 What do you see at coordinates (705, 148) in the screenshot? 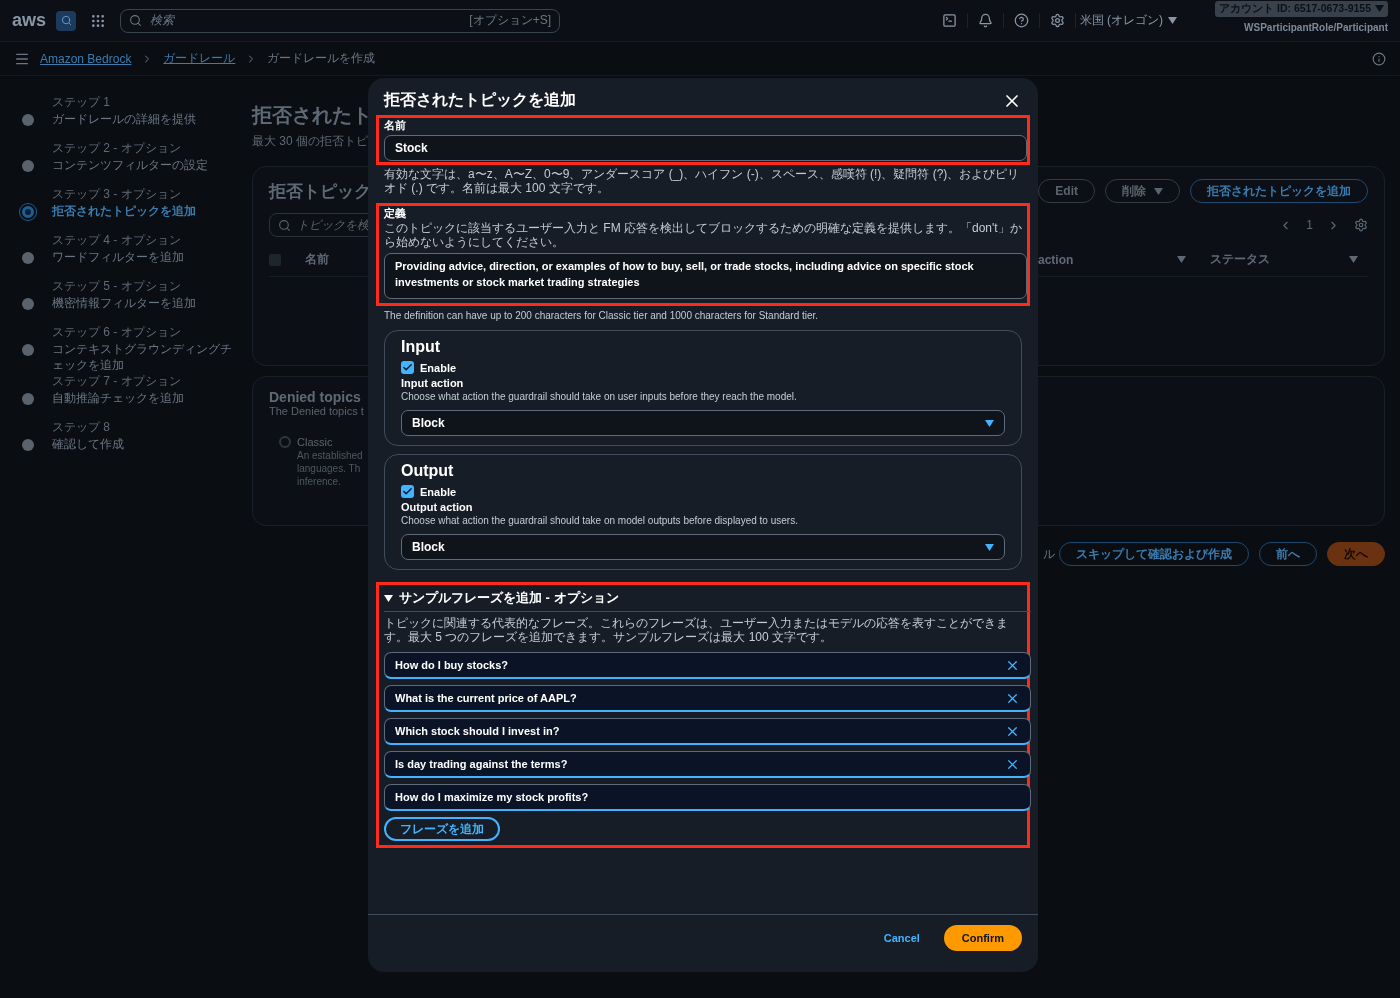
I see `name-field: Stock` at bounding box center [705, 148].